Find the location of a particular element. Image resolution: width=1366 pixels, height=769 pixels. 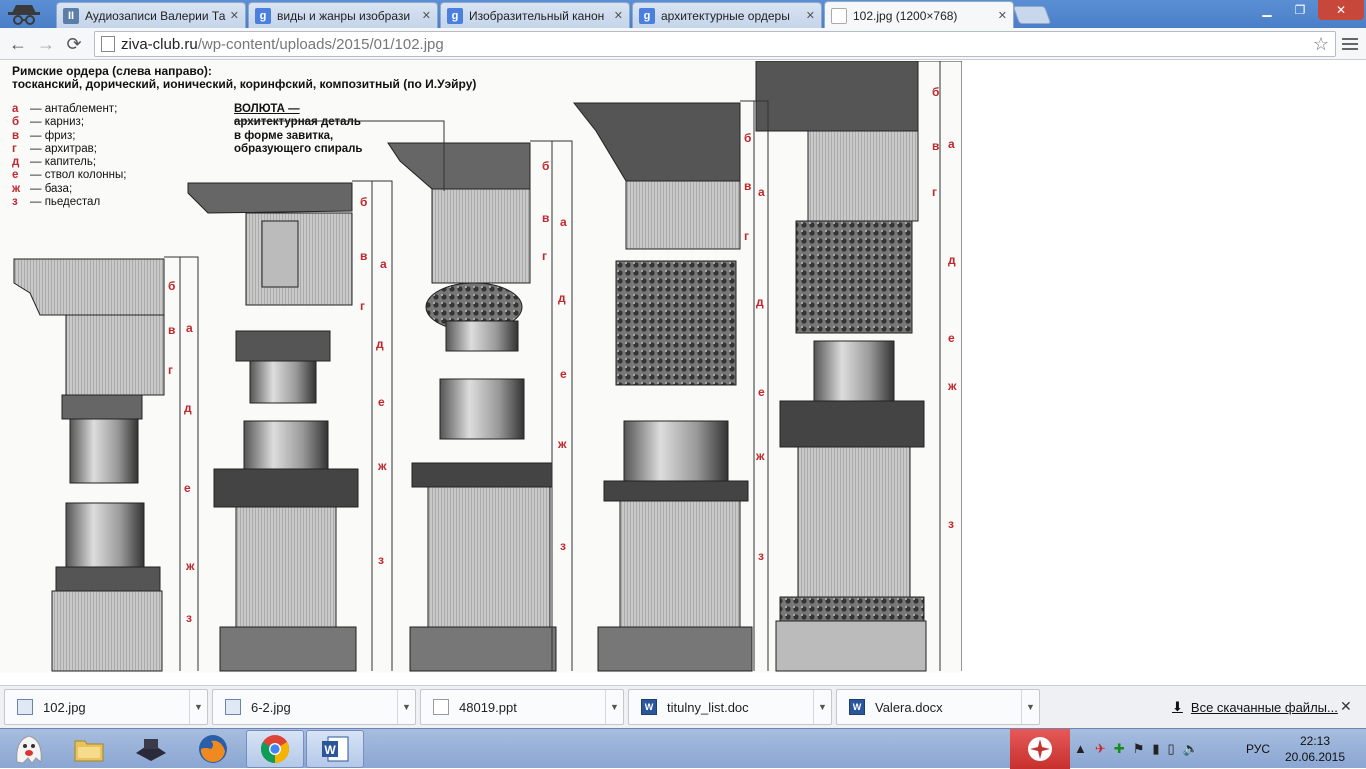

chrome-menu-button is located at coordinates (1350, 44).